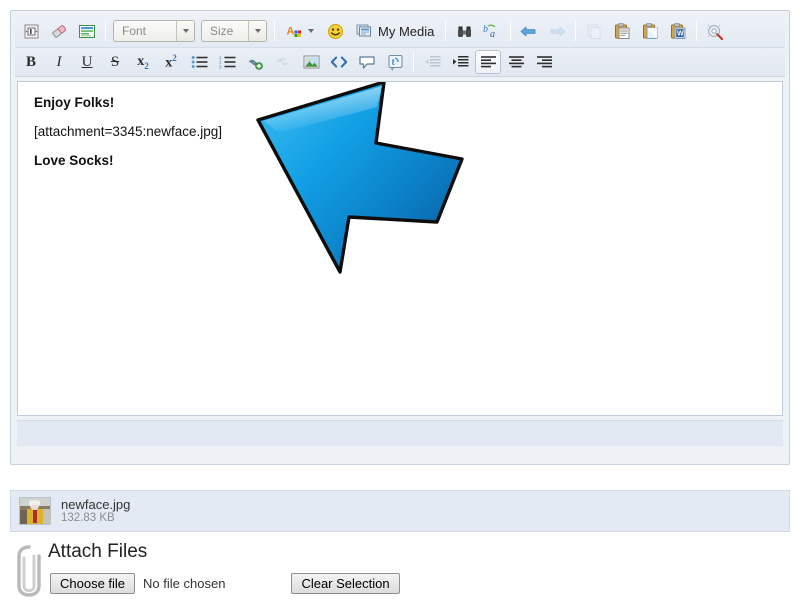 The image size is (800, 600). What do you see at coordinates (184, 583) in the screenshot?
I see `no-file-chosen-label: No file chosen` at bounding box center [184, 583].